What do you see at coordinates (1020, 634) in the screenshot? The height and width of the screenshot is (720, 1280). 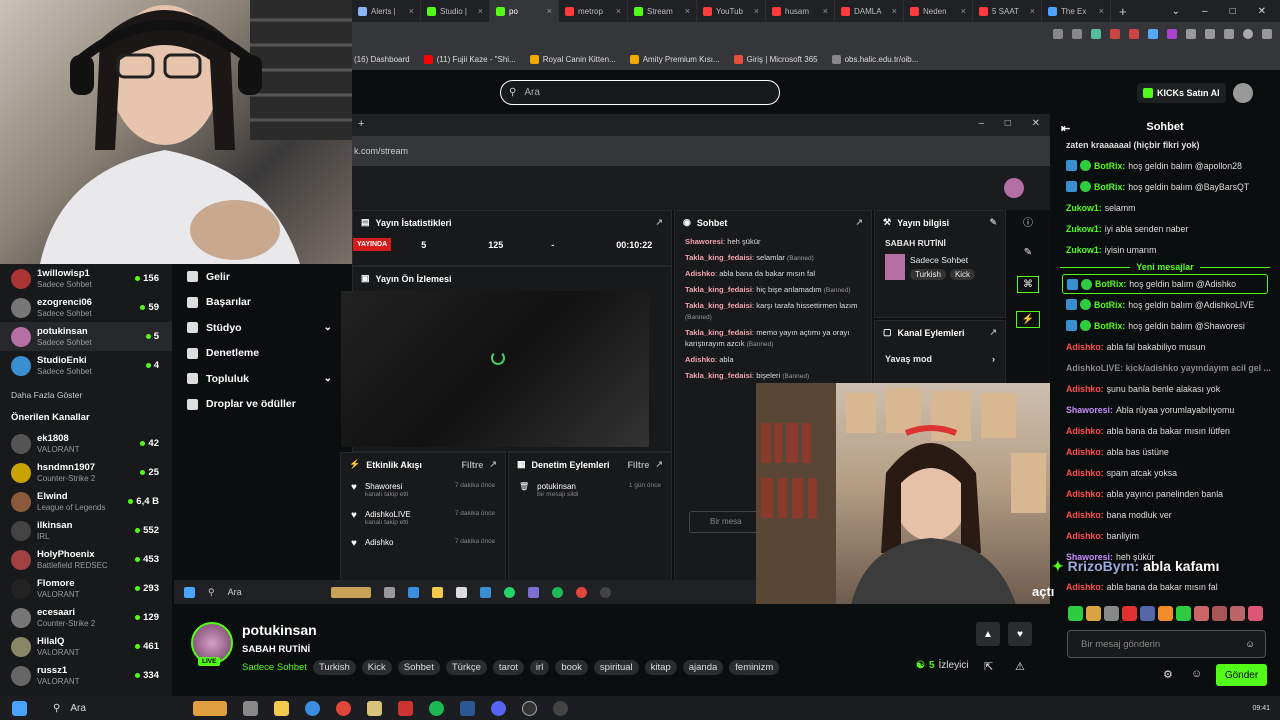 I see `follow-heart-button: ♥` at bounding box center [1020, 634].